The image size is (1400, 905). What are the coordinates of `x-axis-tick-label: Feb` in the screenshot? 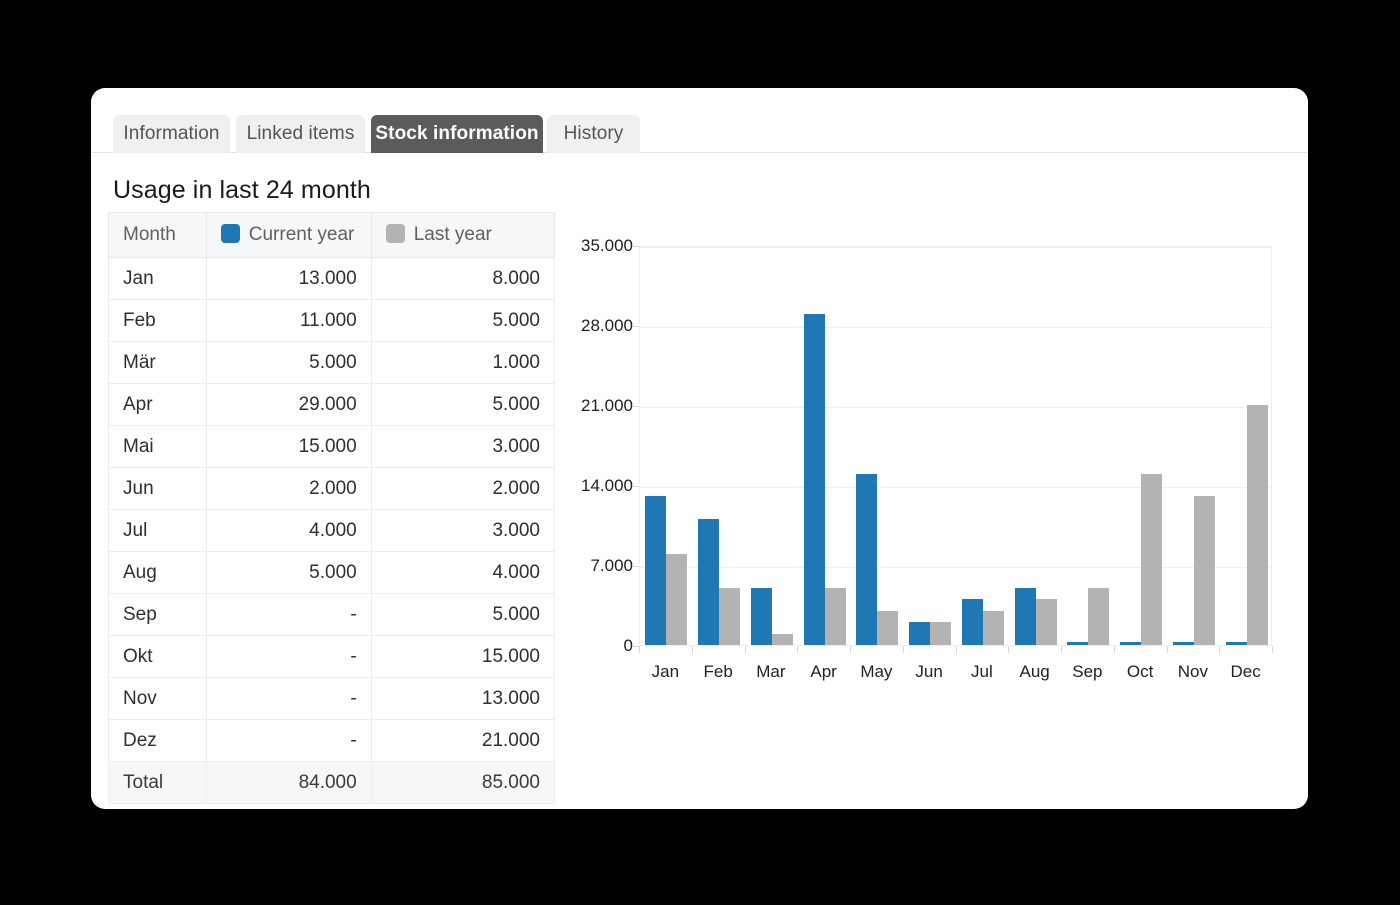 It's located at (718, 671).